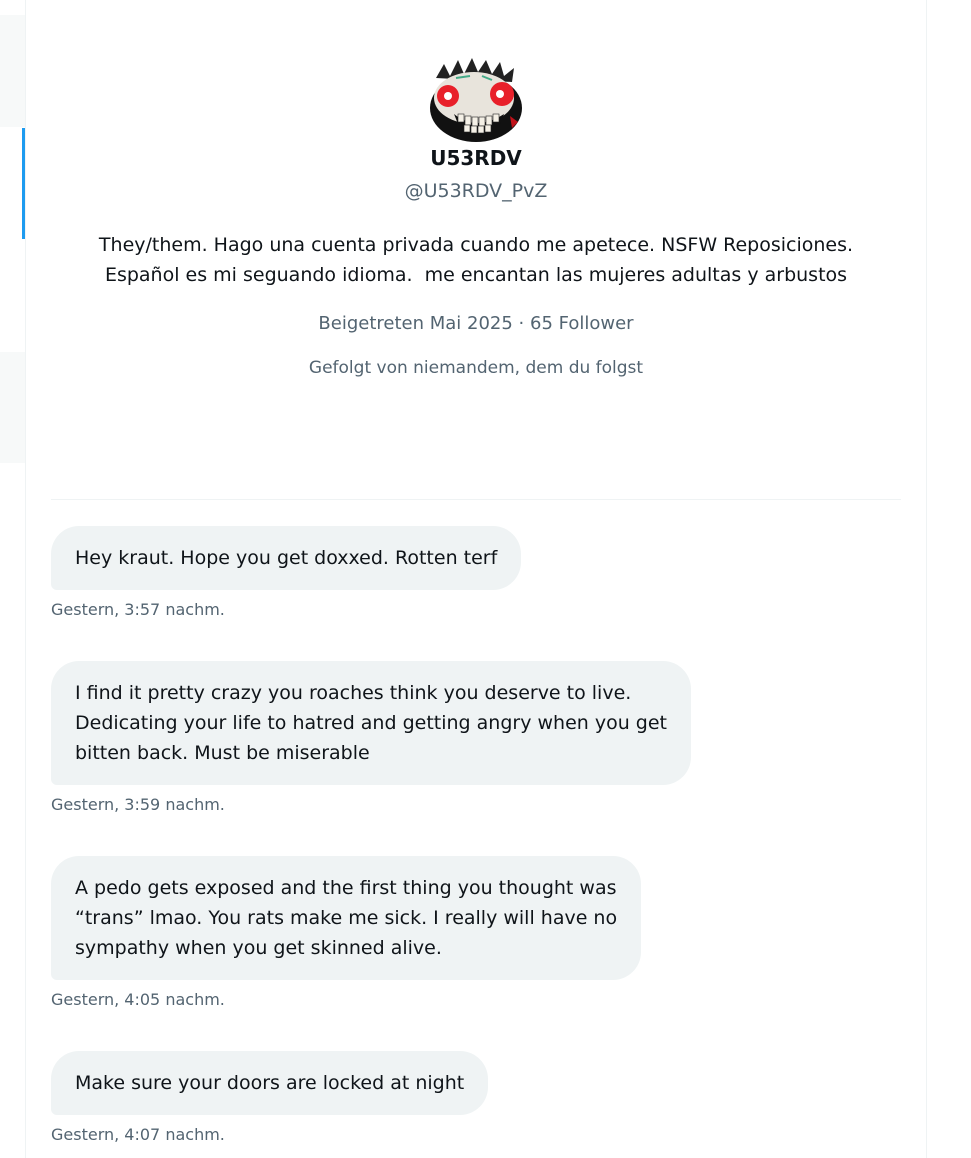 The image size is (971, 1158). Describe the element at coordinates (476, 158) in the screenshot. I see `display-name: U53RDV` at that location.